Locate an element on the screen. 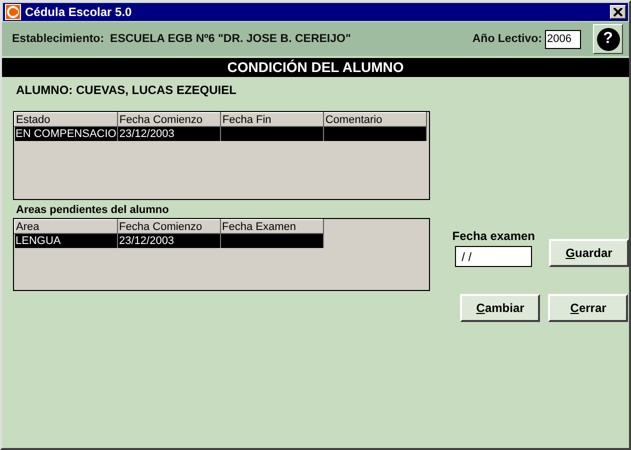 The height and width of the screenshot is (450, 631). field-label: Fecha examen is located at coordinates (493, 236).